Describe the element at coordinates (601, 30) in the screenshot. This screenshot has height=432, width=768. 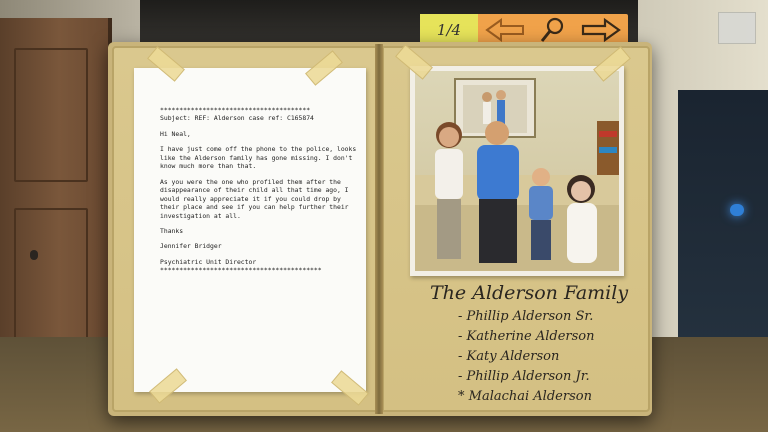
I see `arrow-right-icon` at that location.